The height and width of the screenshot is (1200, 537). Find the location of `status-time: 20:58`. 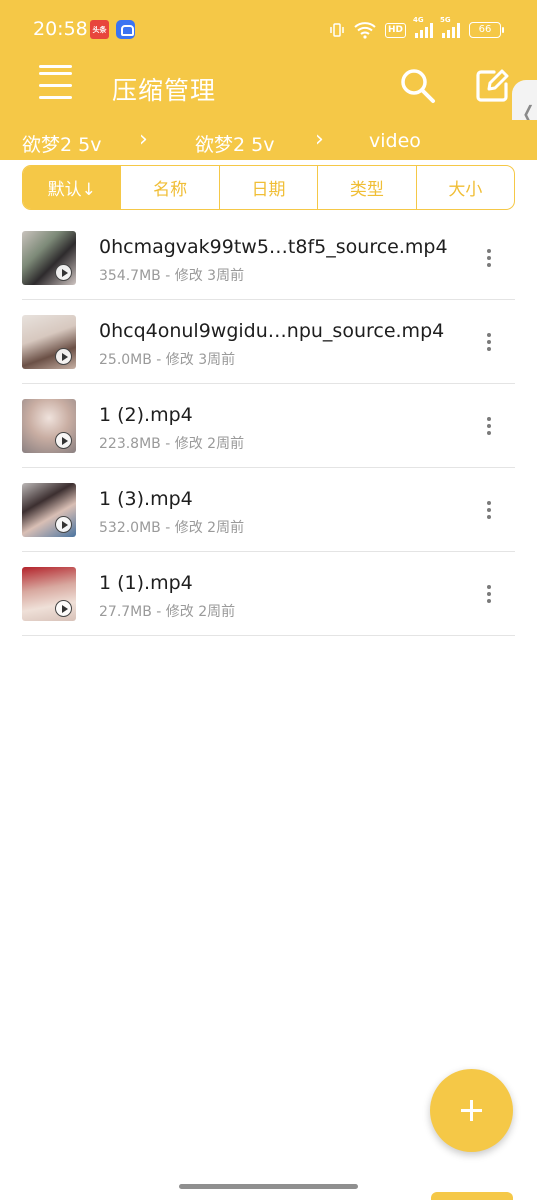

status-time: 20:58 is located at coordinates (60, 29).